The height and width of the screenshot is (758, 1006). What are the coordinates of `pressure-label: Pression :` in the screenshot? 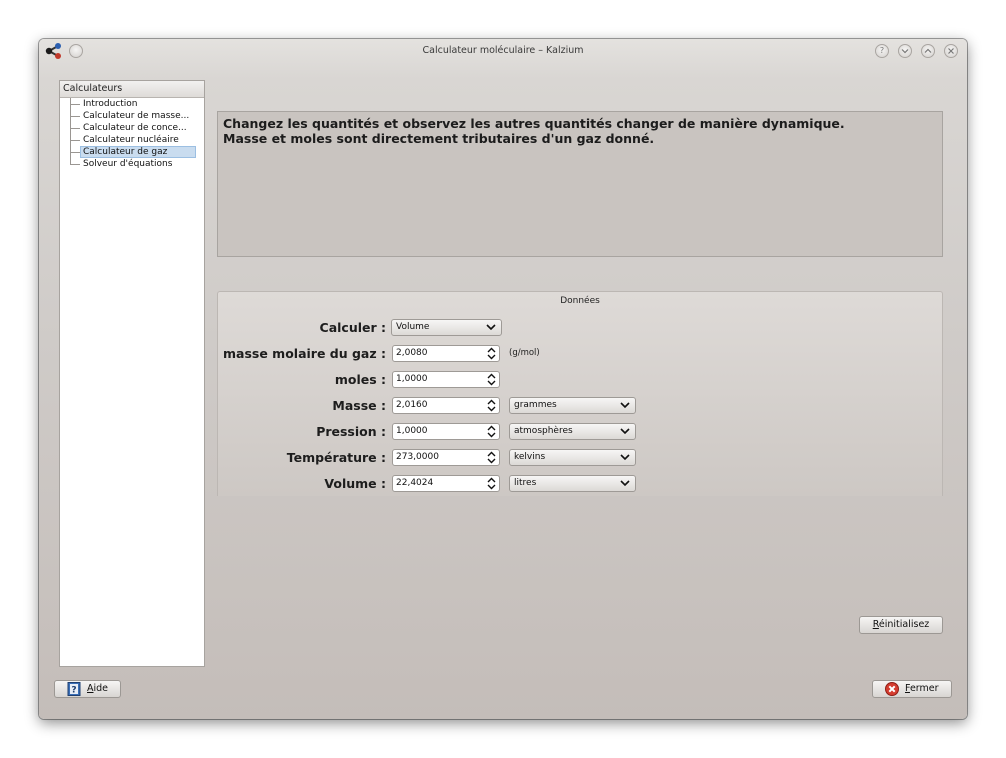 It's located at (351, 431).